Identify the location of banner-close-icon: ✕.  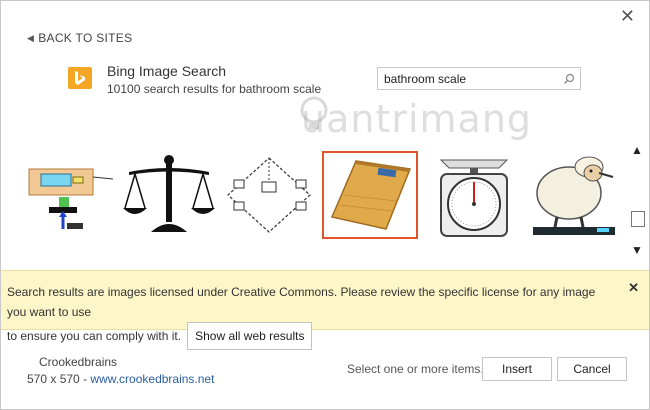
(633, 288).